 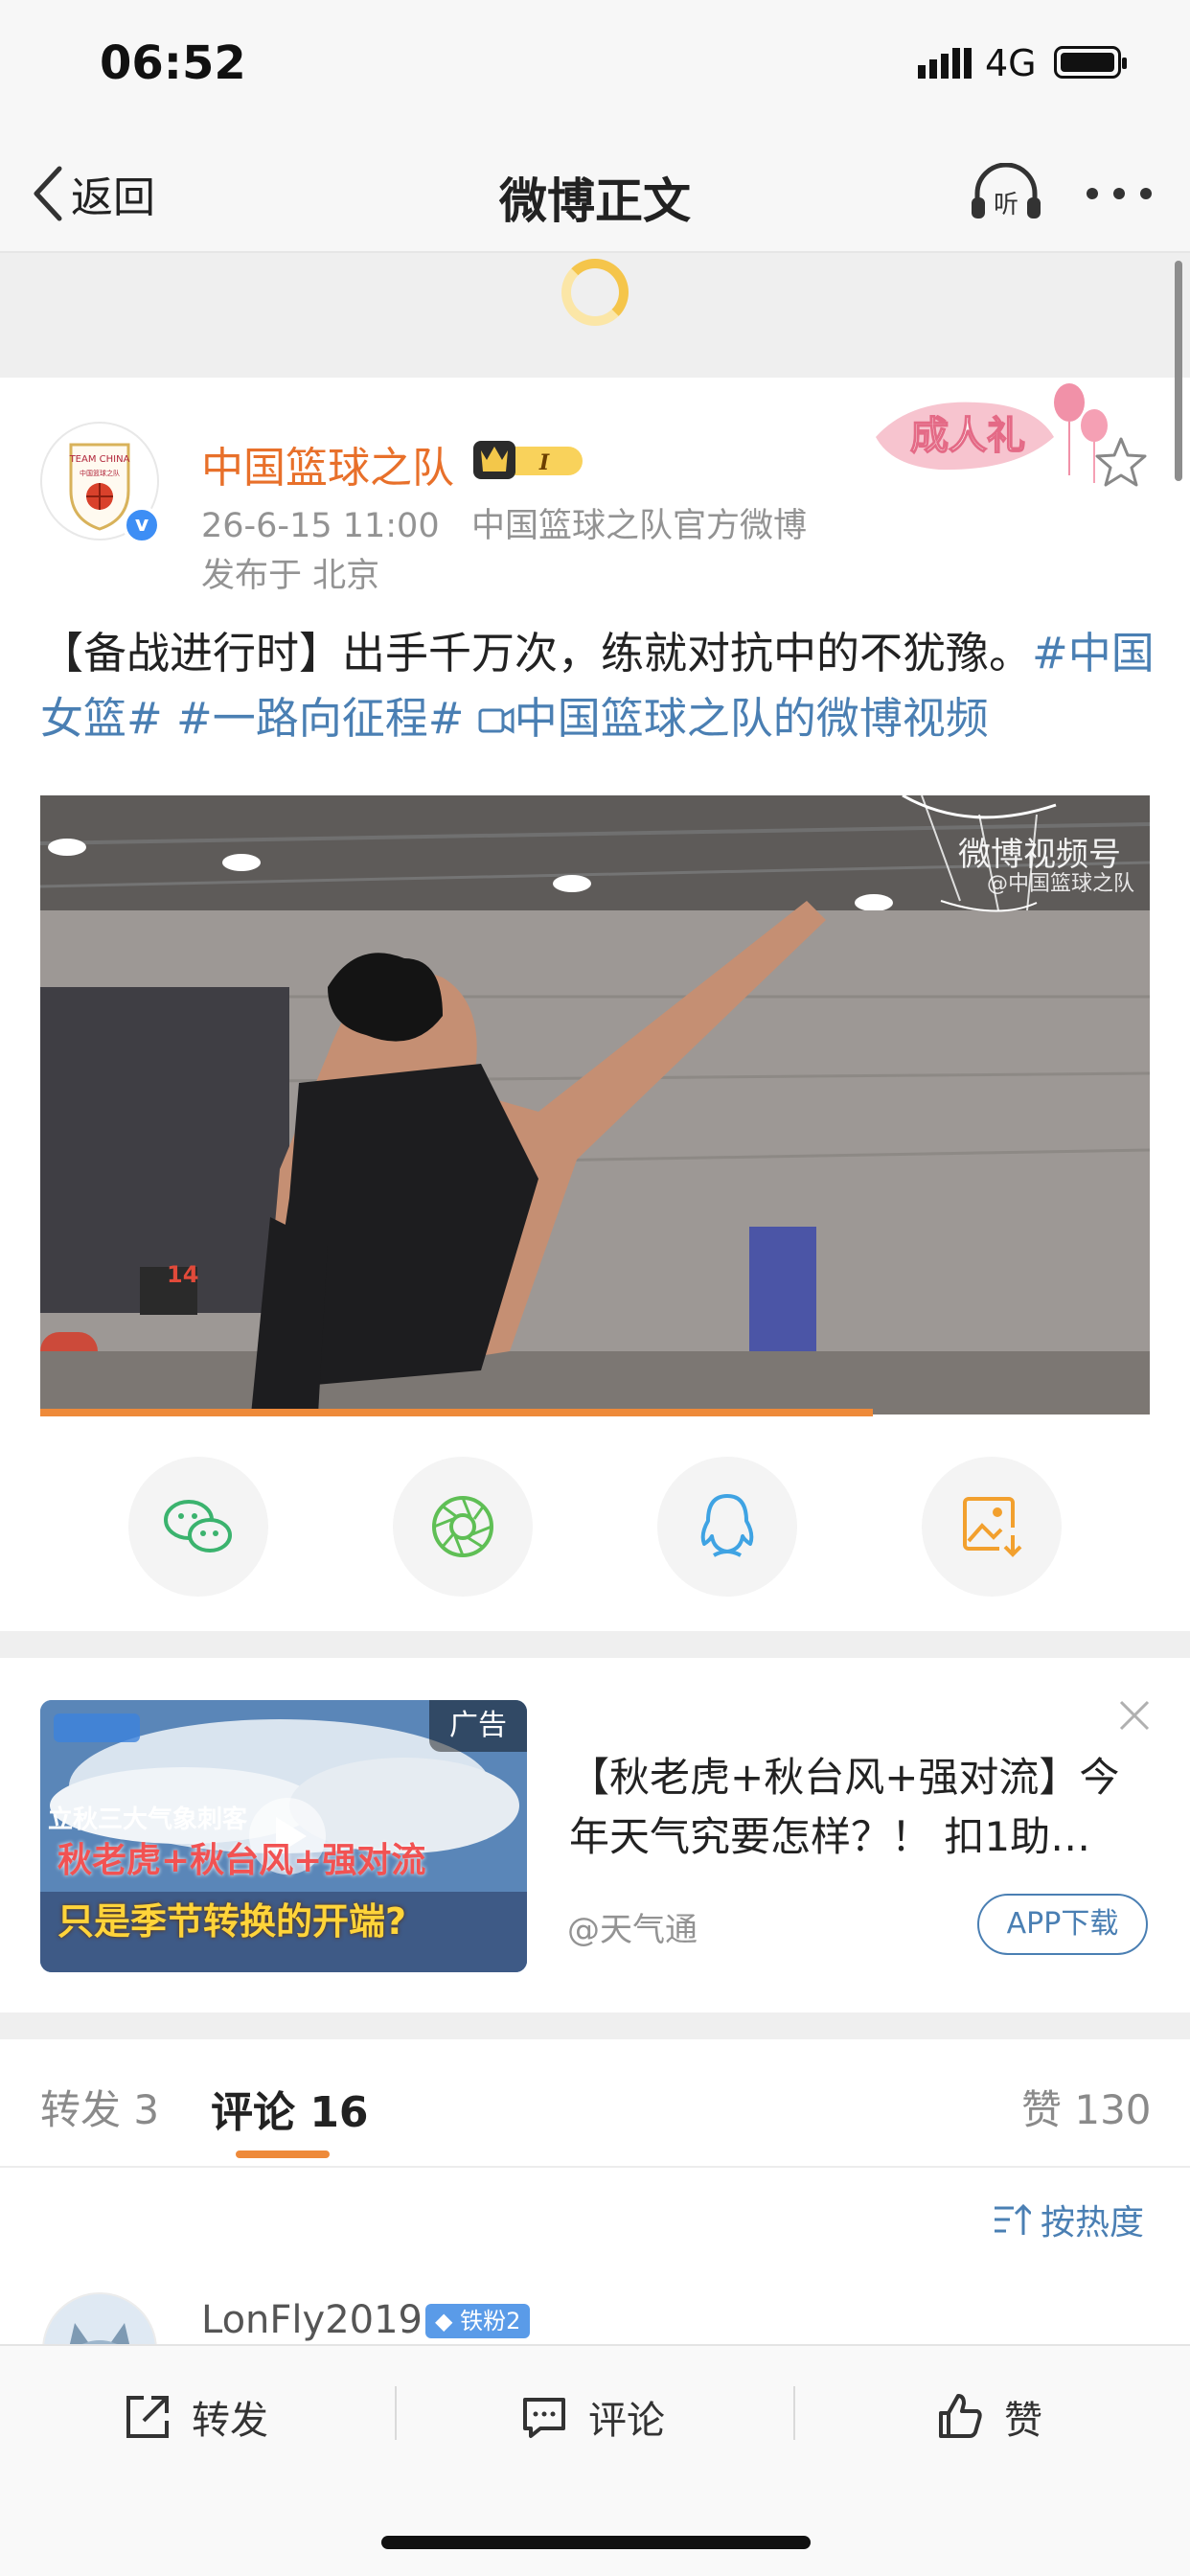 I want to click on sort-button: 按热度, so click(x=1069, y=2219).